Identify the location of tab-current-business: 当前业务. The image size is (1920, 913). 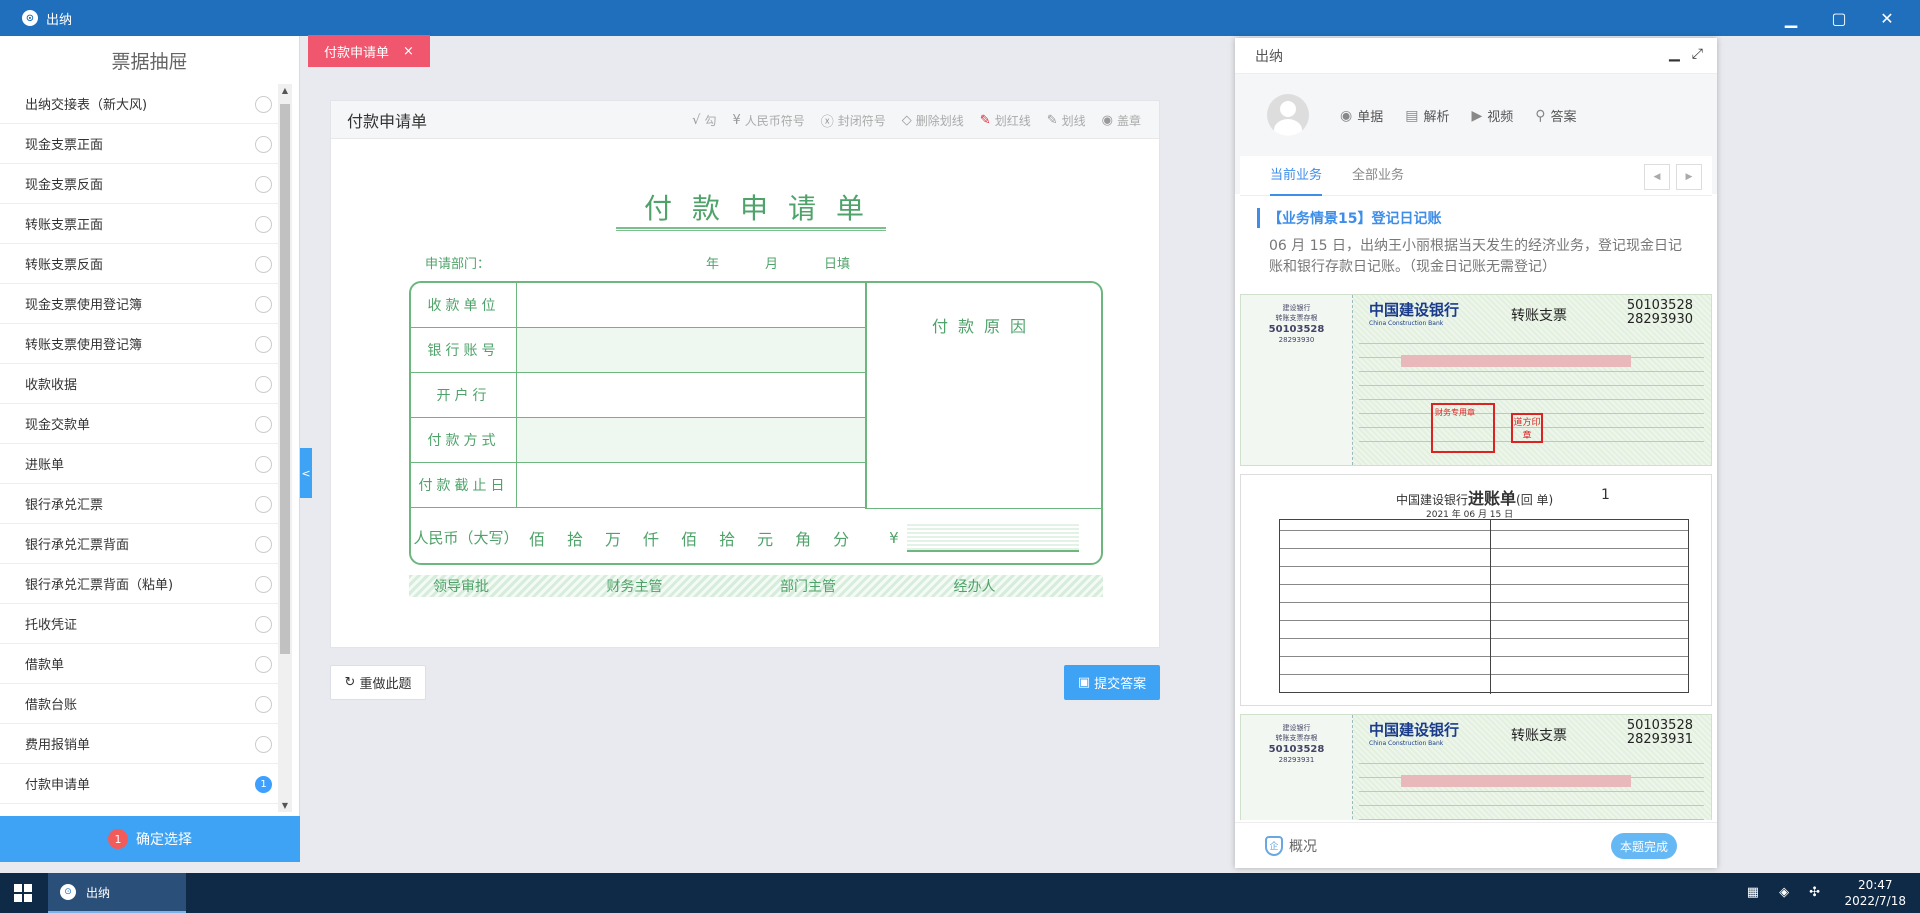
(1296, 176).